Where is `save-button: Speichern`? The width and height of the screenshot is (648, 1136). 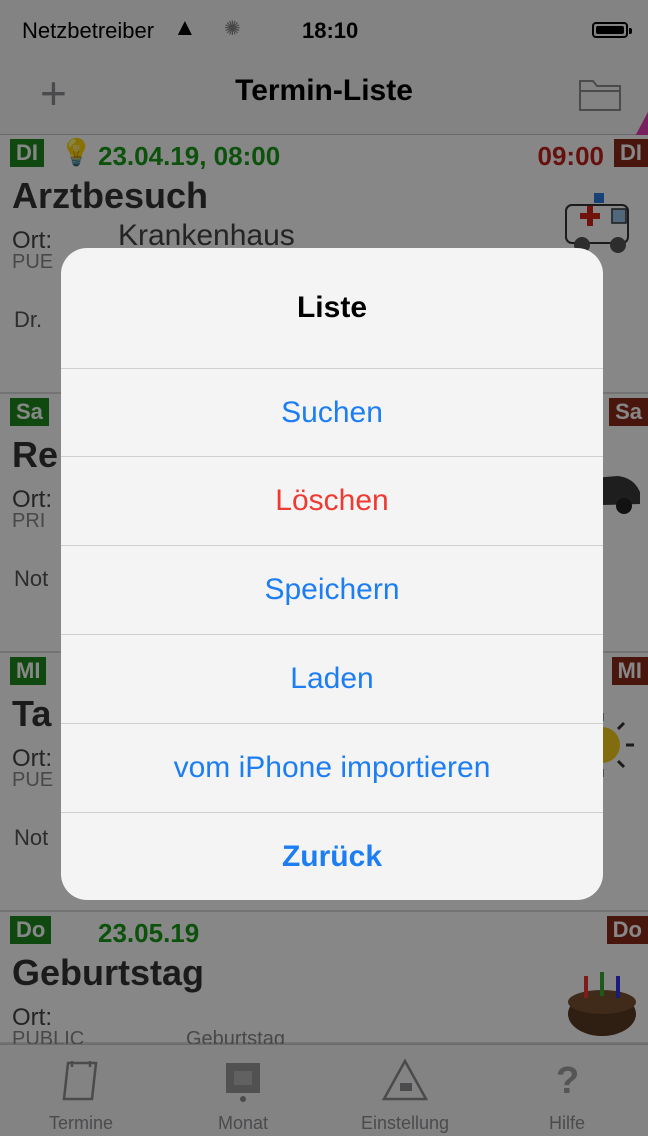
save-button: Speichern is located at coordinates (332, 589).